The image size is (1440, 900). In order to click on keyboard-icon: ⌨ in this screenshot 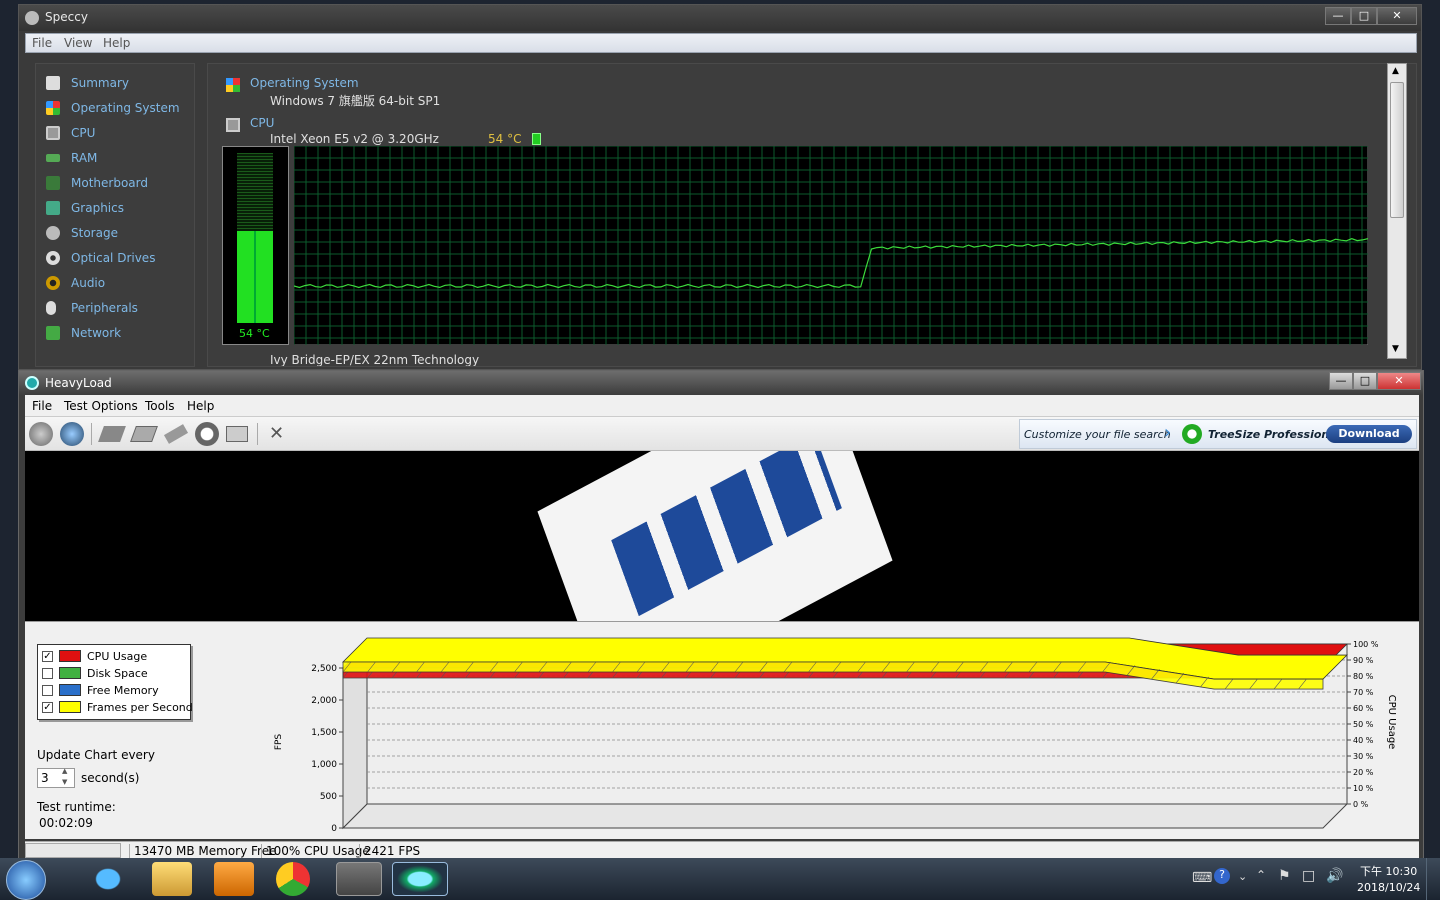, I will do `click(1202, 878)`.